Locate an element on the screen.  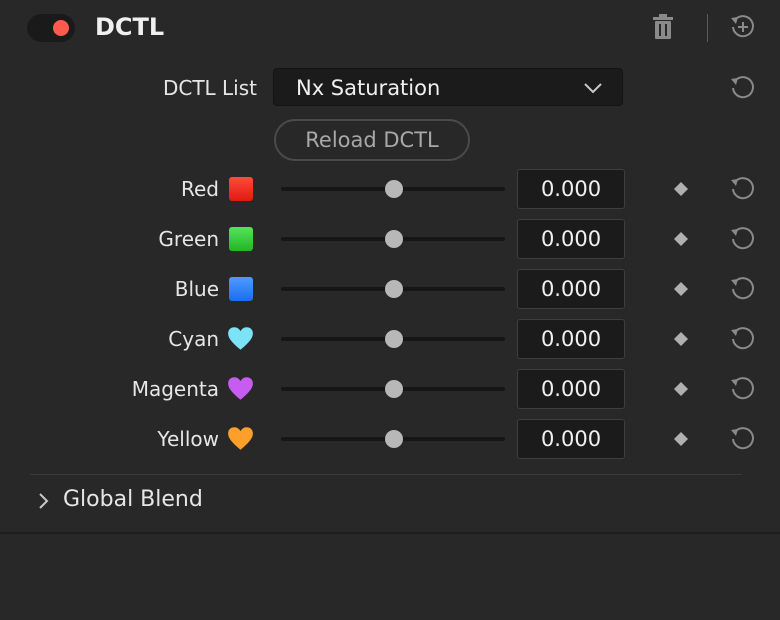
panel-bottom-border is located at coordinates (390, 533).